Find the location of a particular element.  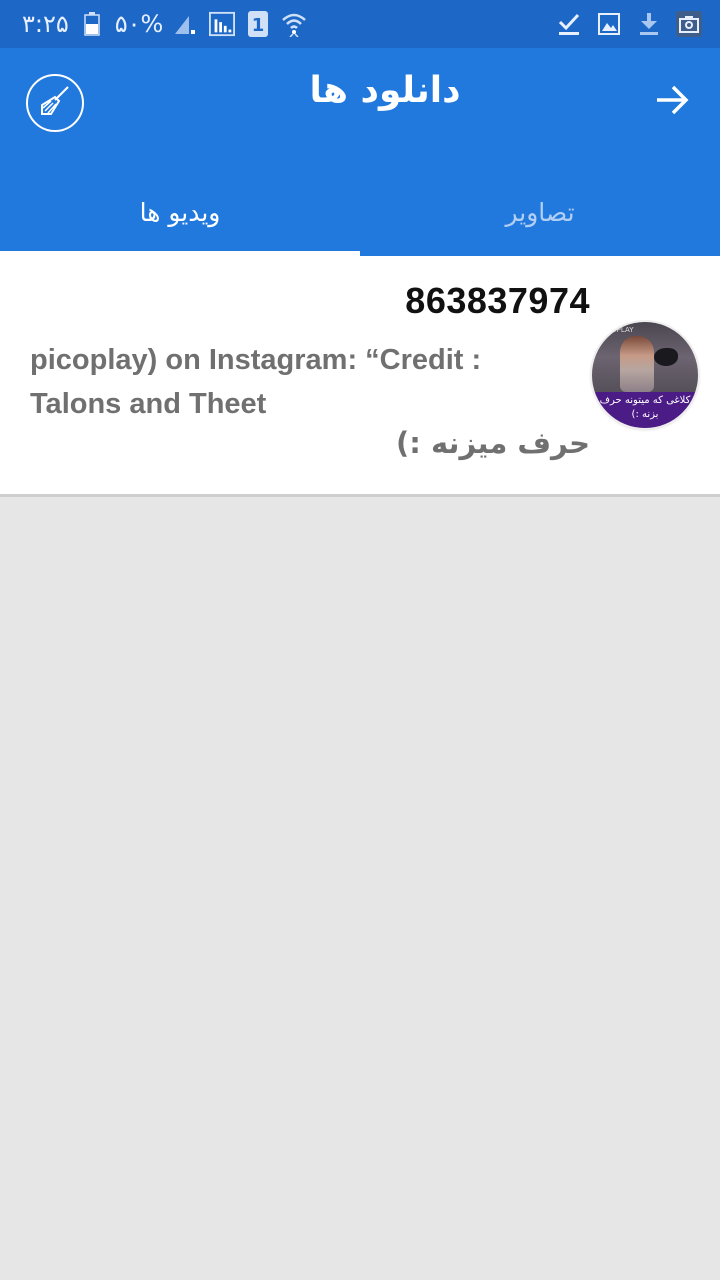

wifi-icon is located at coordinates (294, 24).